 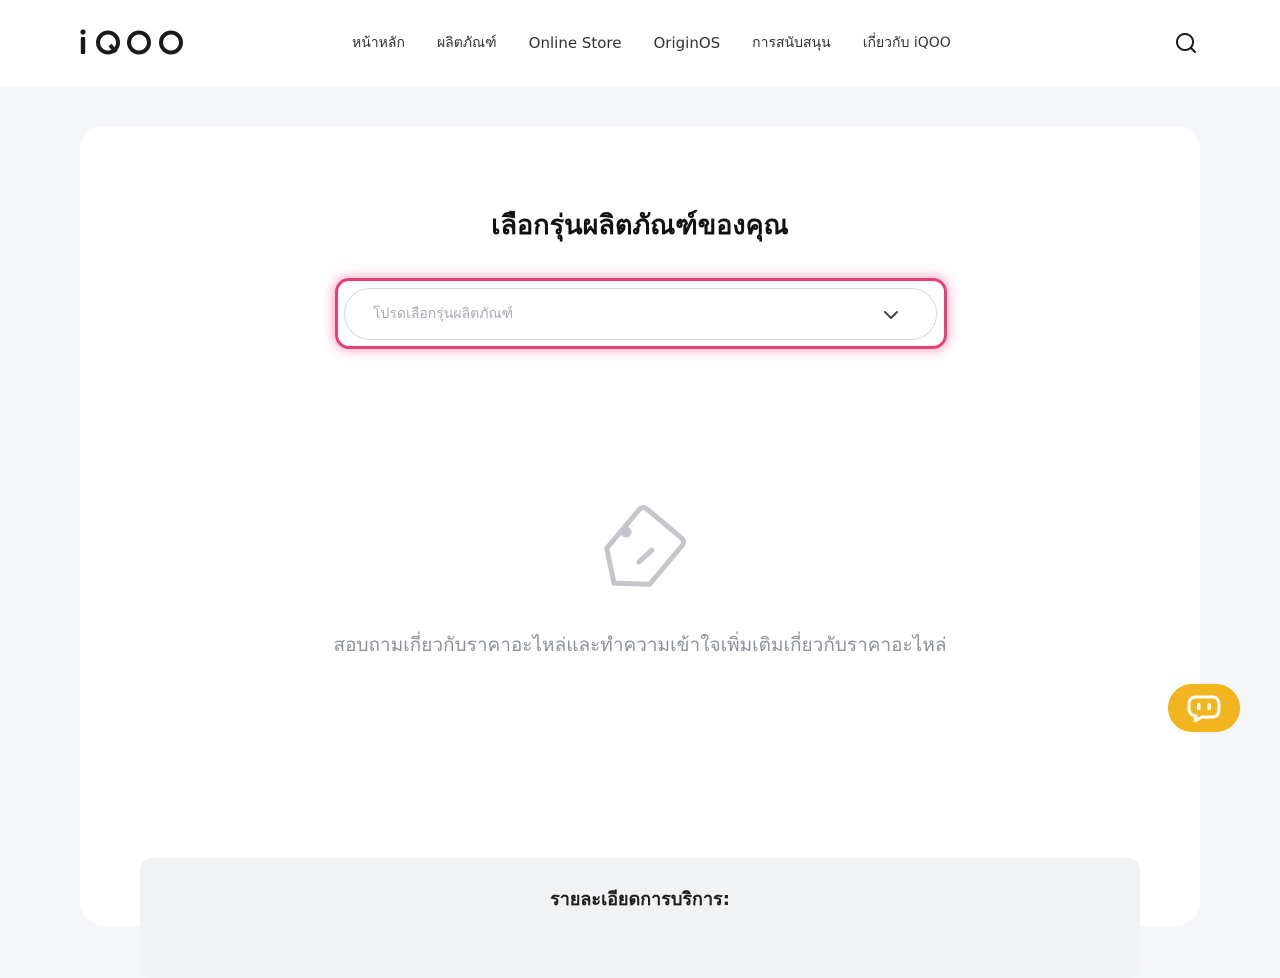 What do you see at coordinates (132, 42) in the screenshot?
I see `iqoo-logo` at bounding box center [132, 42].